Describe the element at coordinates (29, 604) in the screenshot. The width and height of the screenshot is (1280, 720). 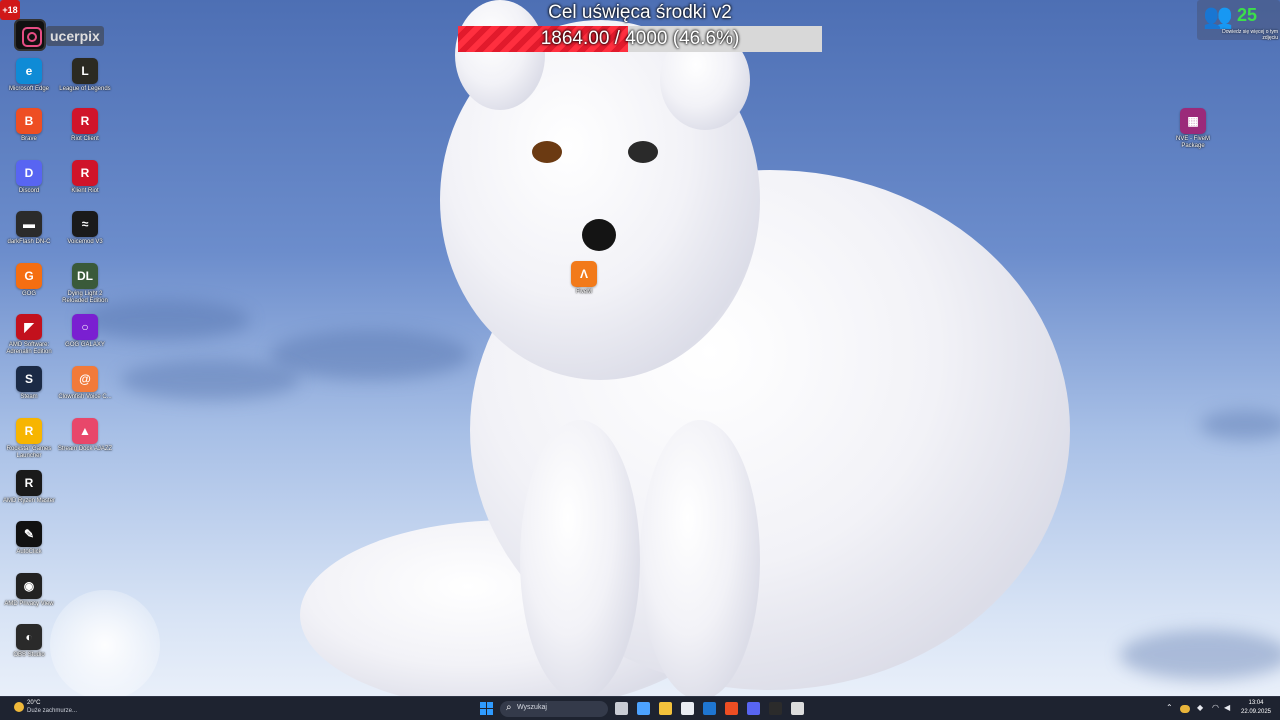
I see `desktop-icon-label: AMD Privacy View` at that location.